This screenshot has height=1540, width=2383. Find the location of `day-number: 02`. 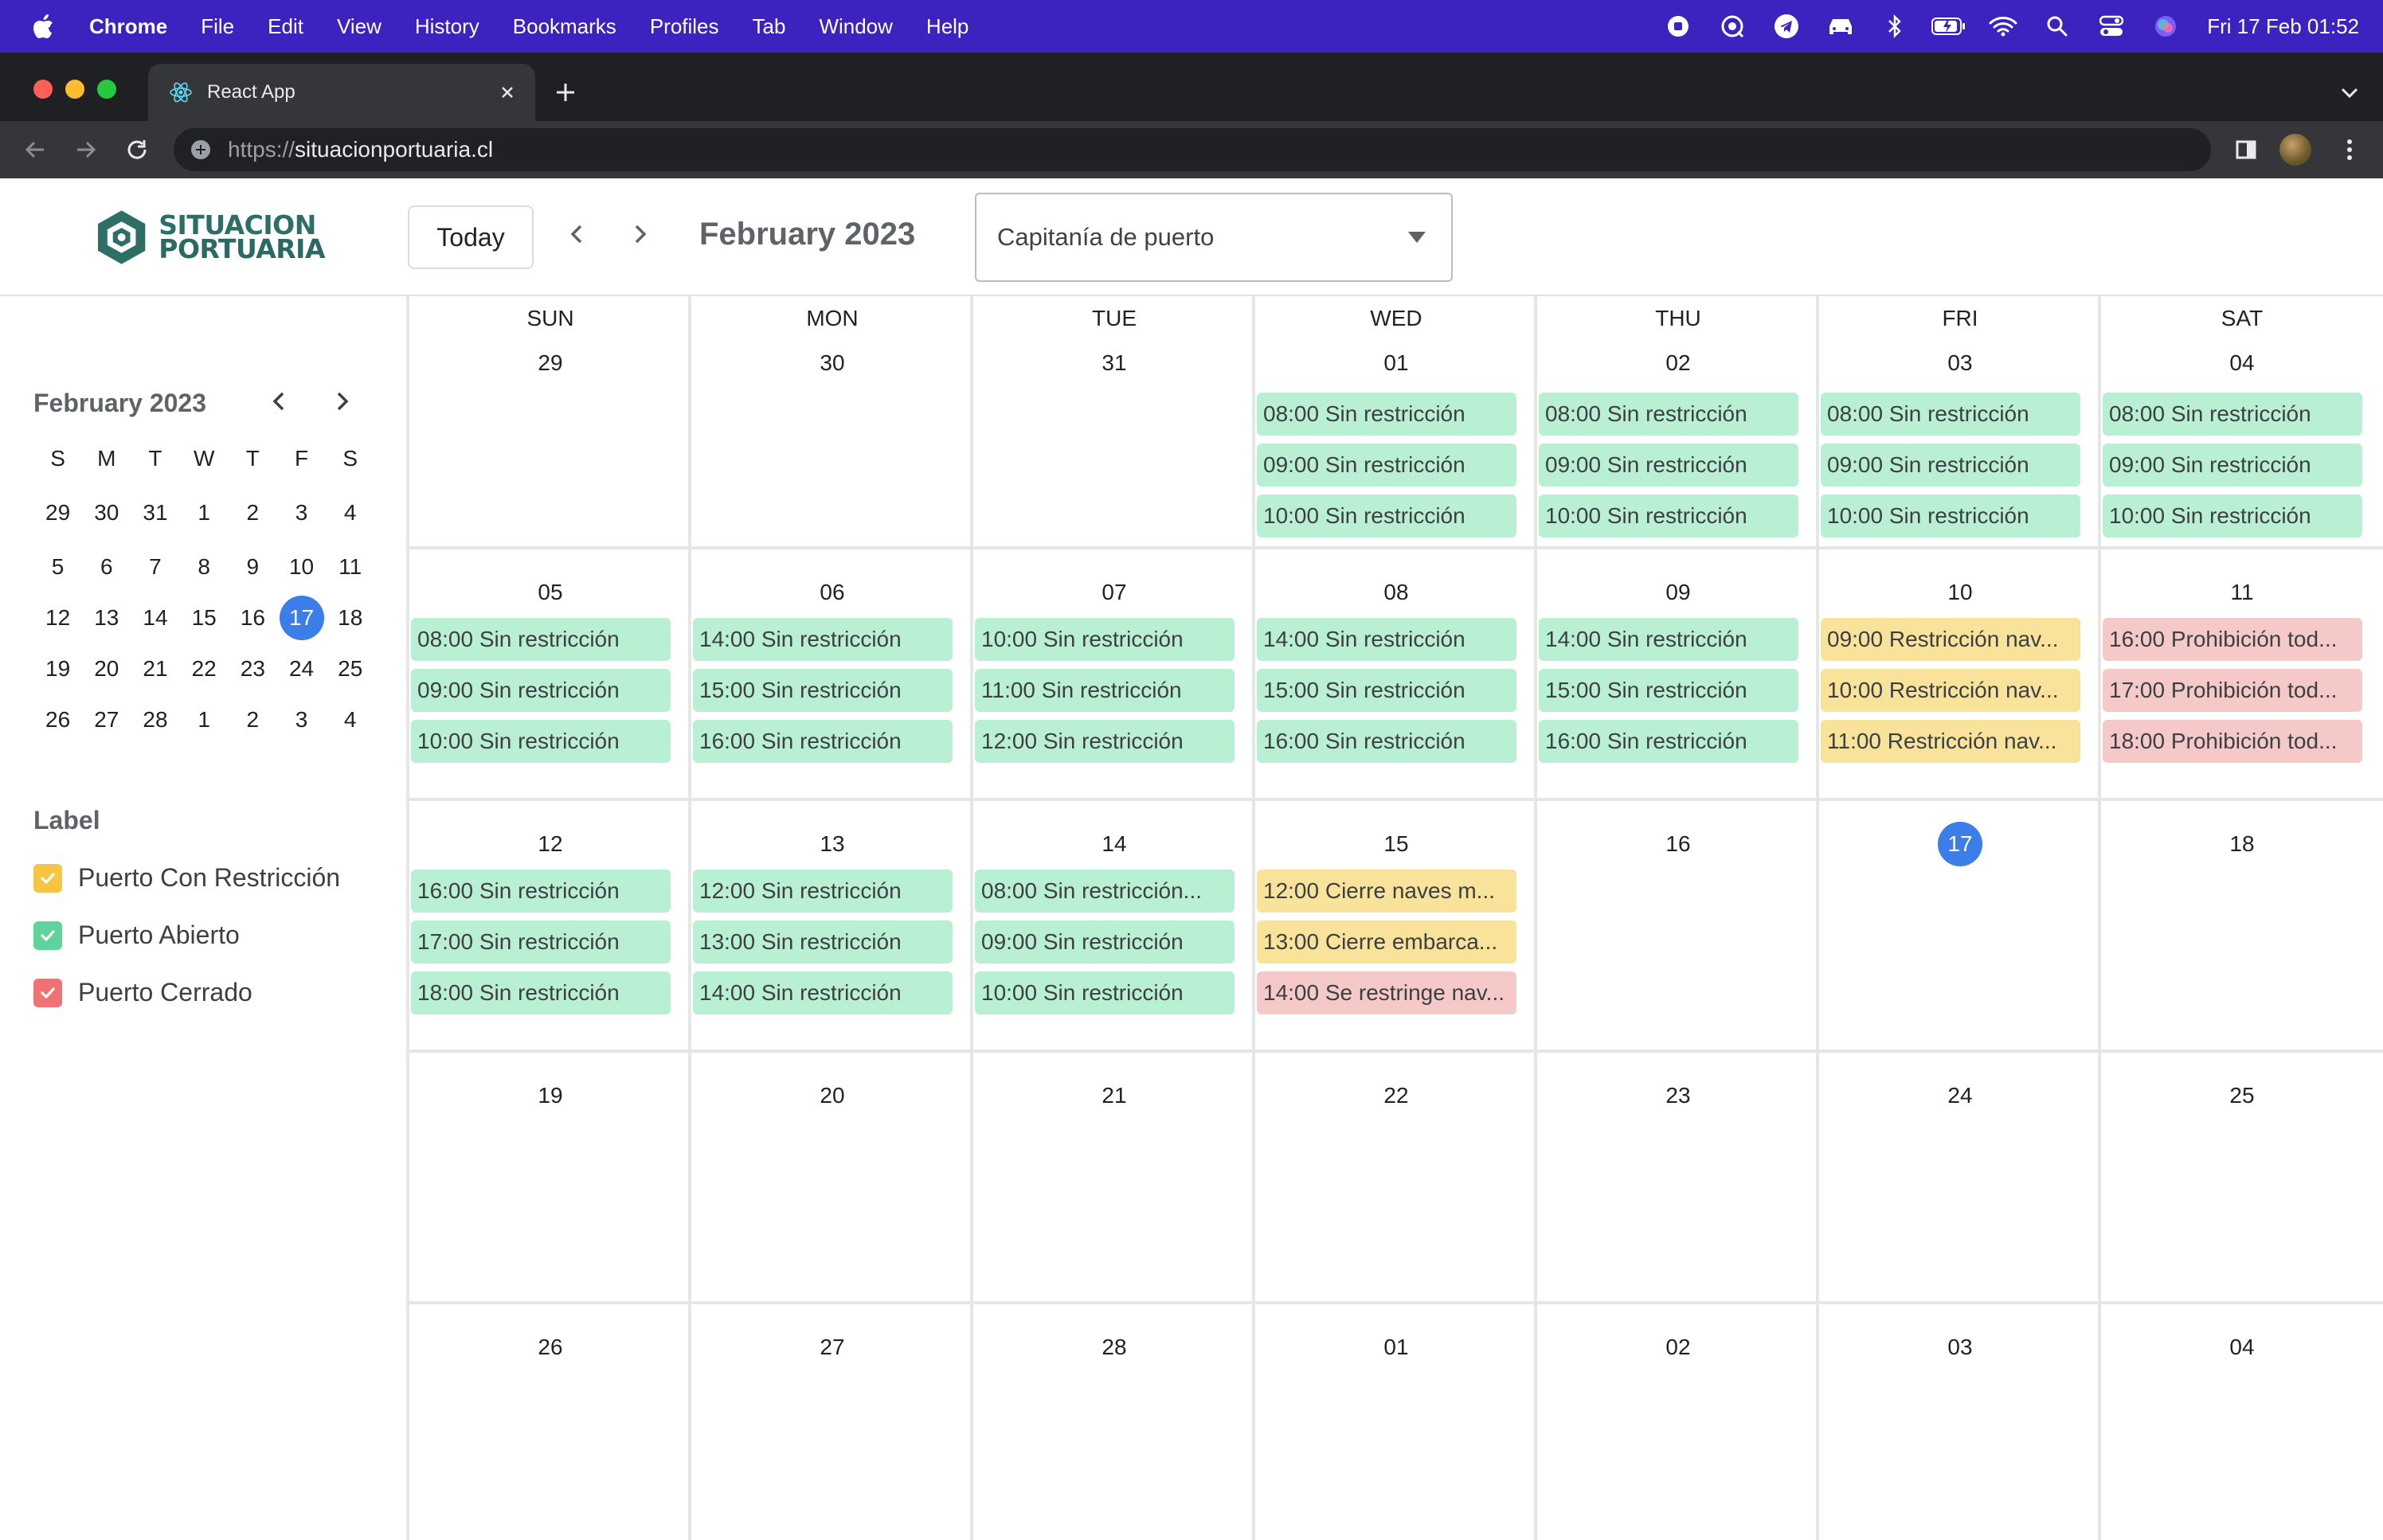

day-number: 02 is located at coordinates (1678, 363).